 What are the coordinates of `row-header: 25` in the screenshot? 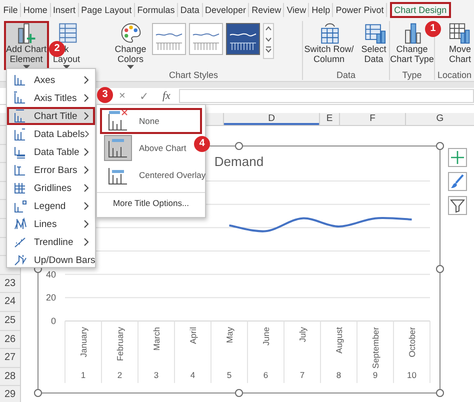 It's located at (10, 321).